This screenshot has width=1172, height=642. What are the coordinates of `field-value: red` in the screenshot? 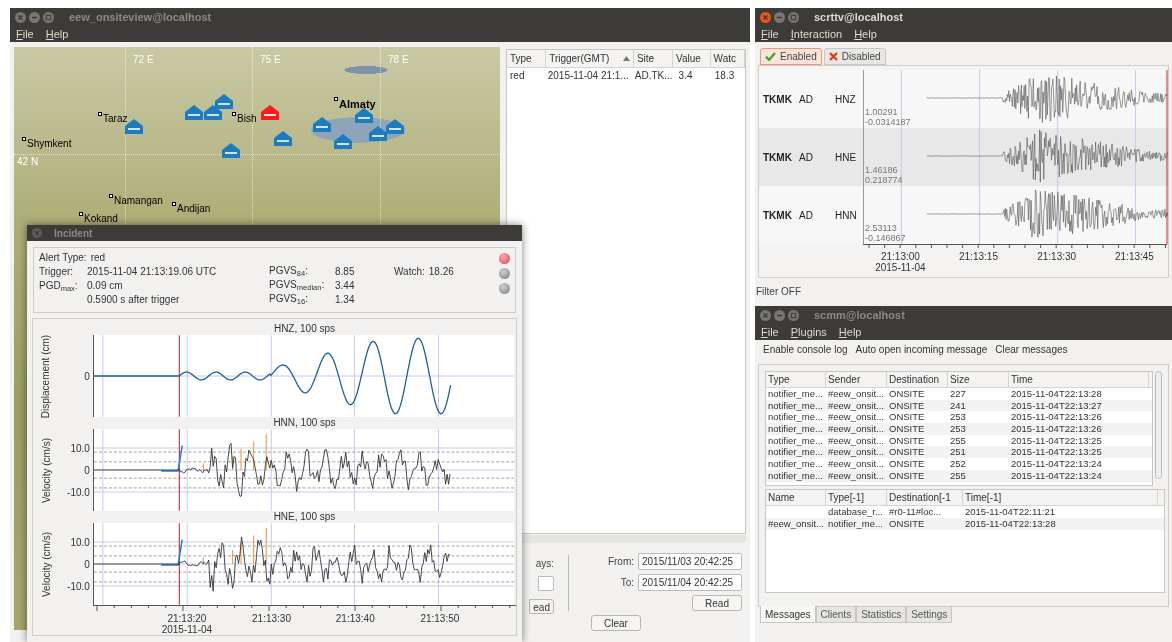 It's located at (98, 258).